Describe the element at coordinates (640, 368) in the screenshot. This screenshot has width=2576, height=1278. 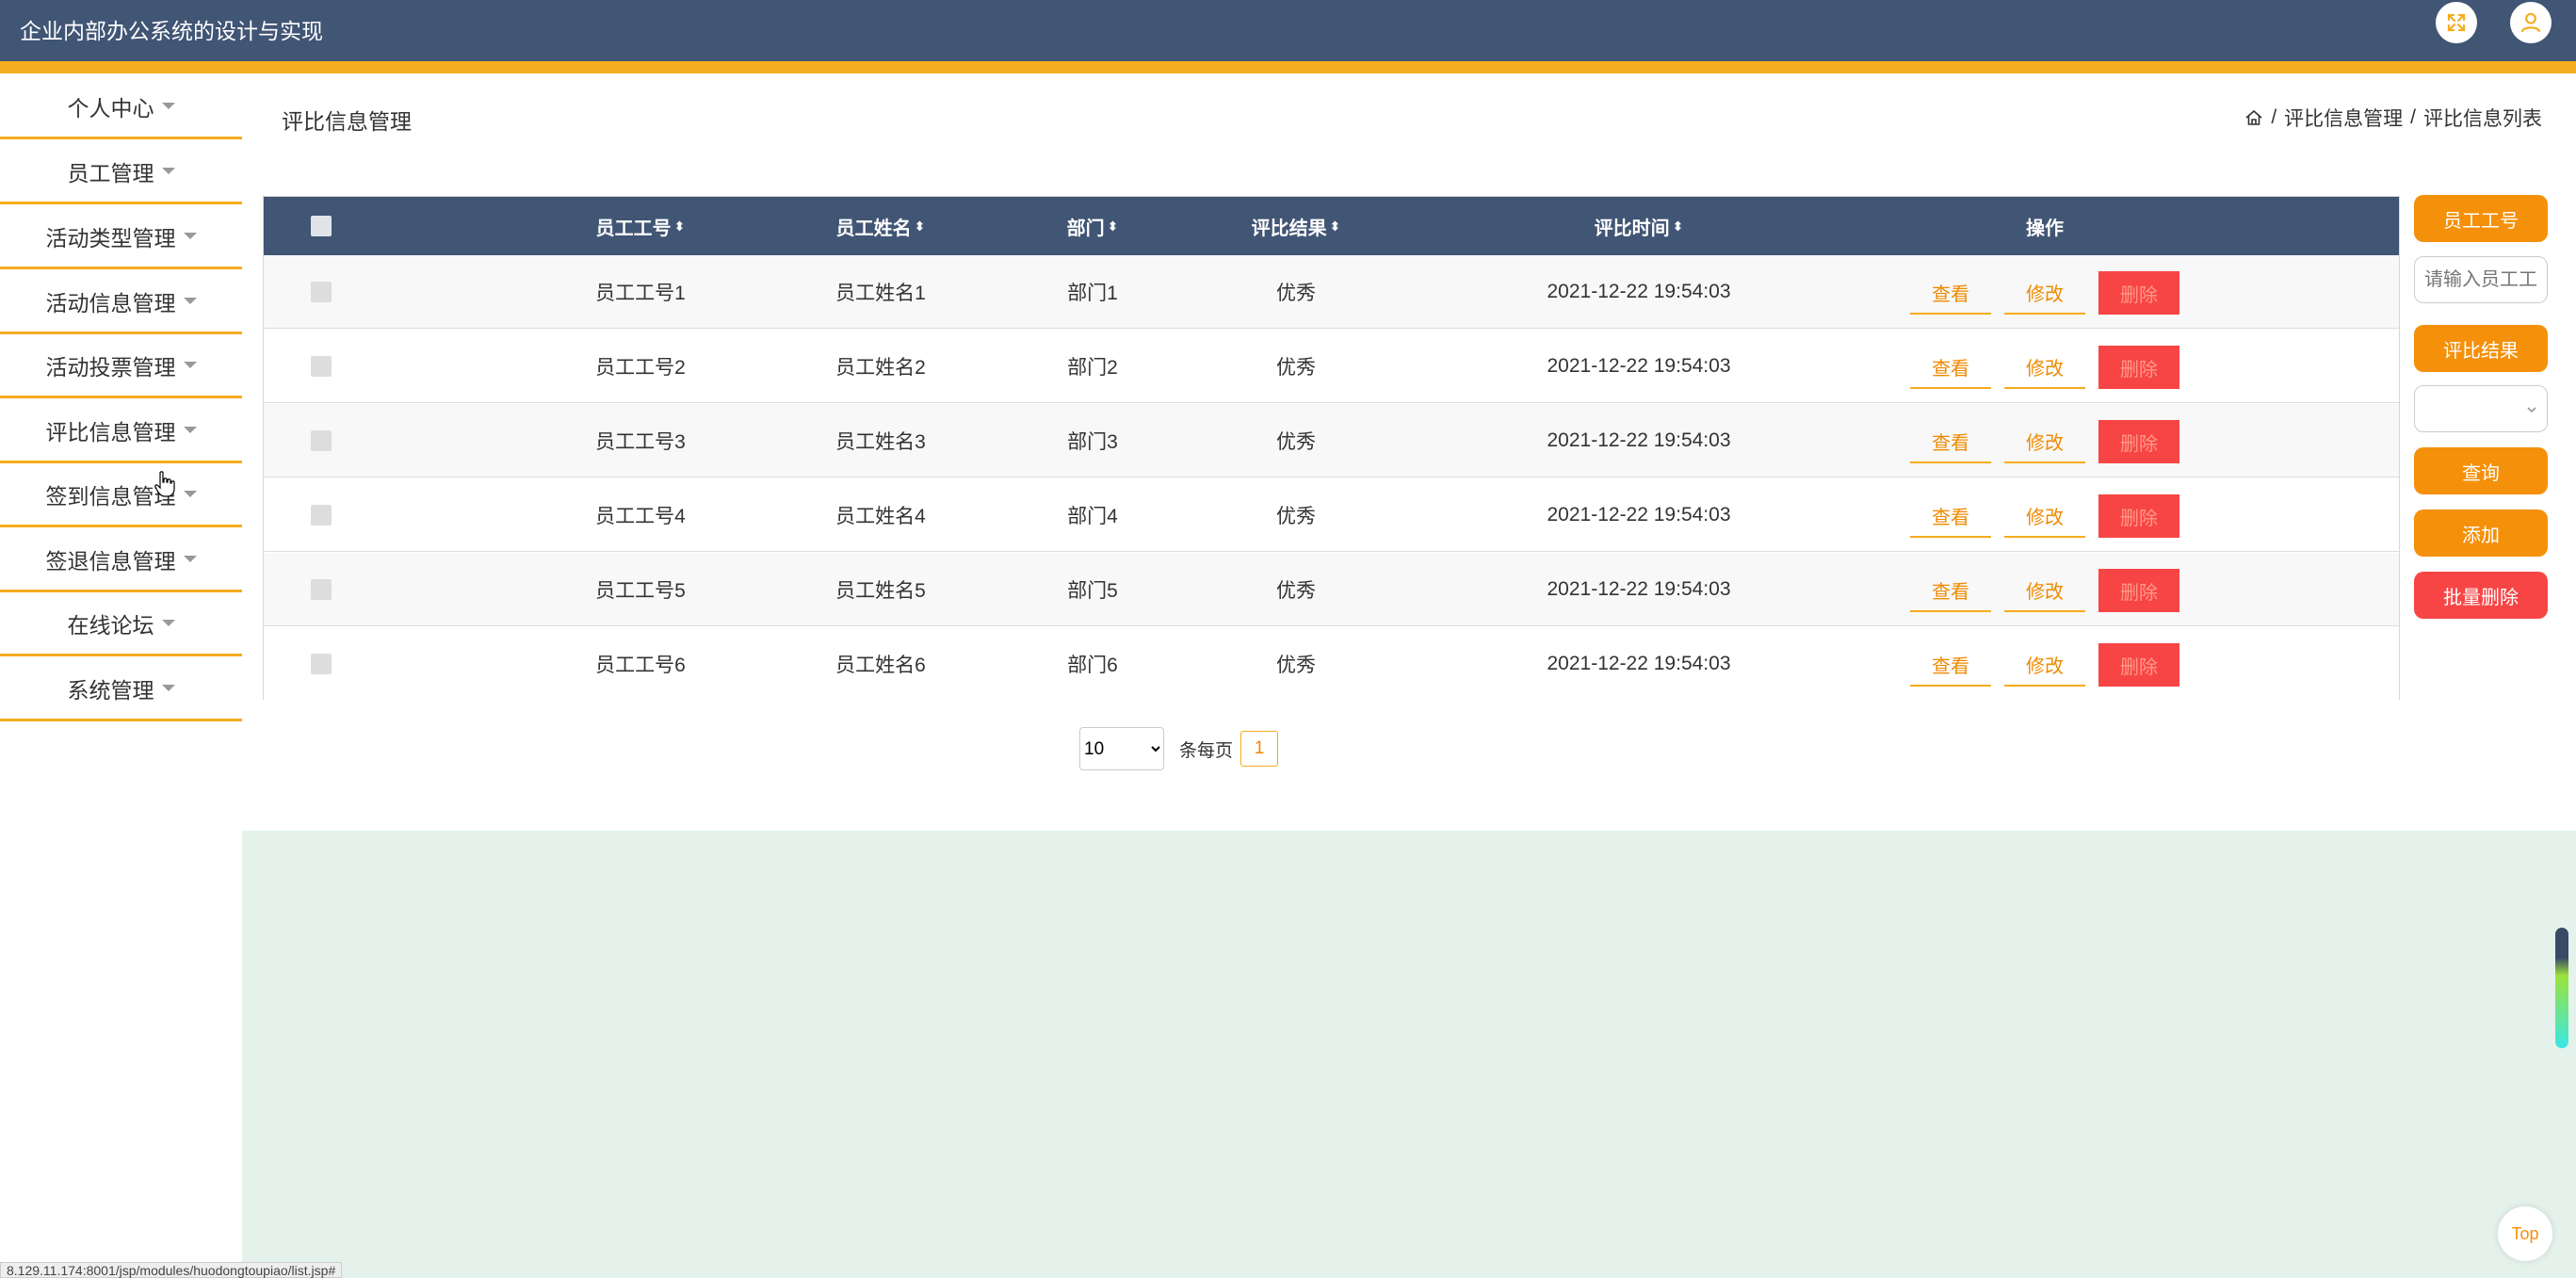
I see `cell-employee-id: 员工工号2` at that location.